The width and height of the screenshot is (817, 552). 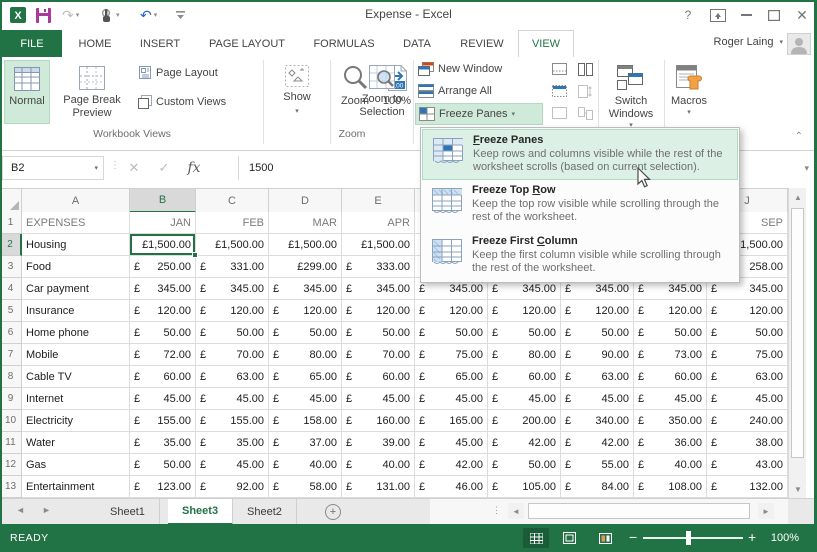 What do you see at coordinates (561, 69) in the screenshot?
I see `split-button` at bounding box center [561, 69].